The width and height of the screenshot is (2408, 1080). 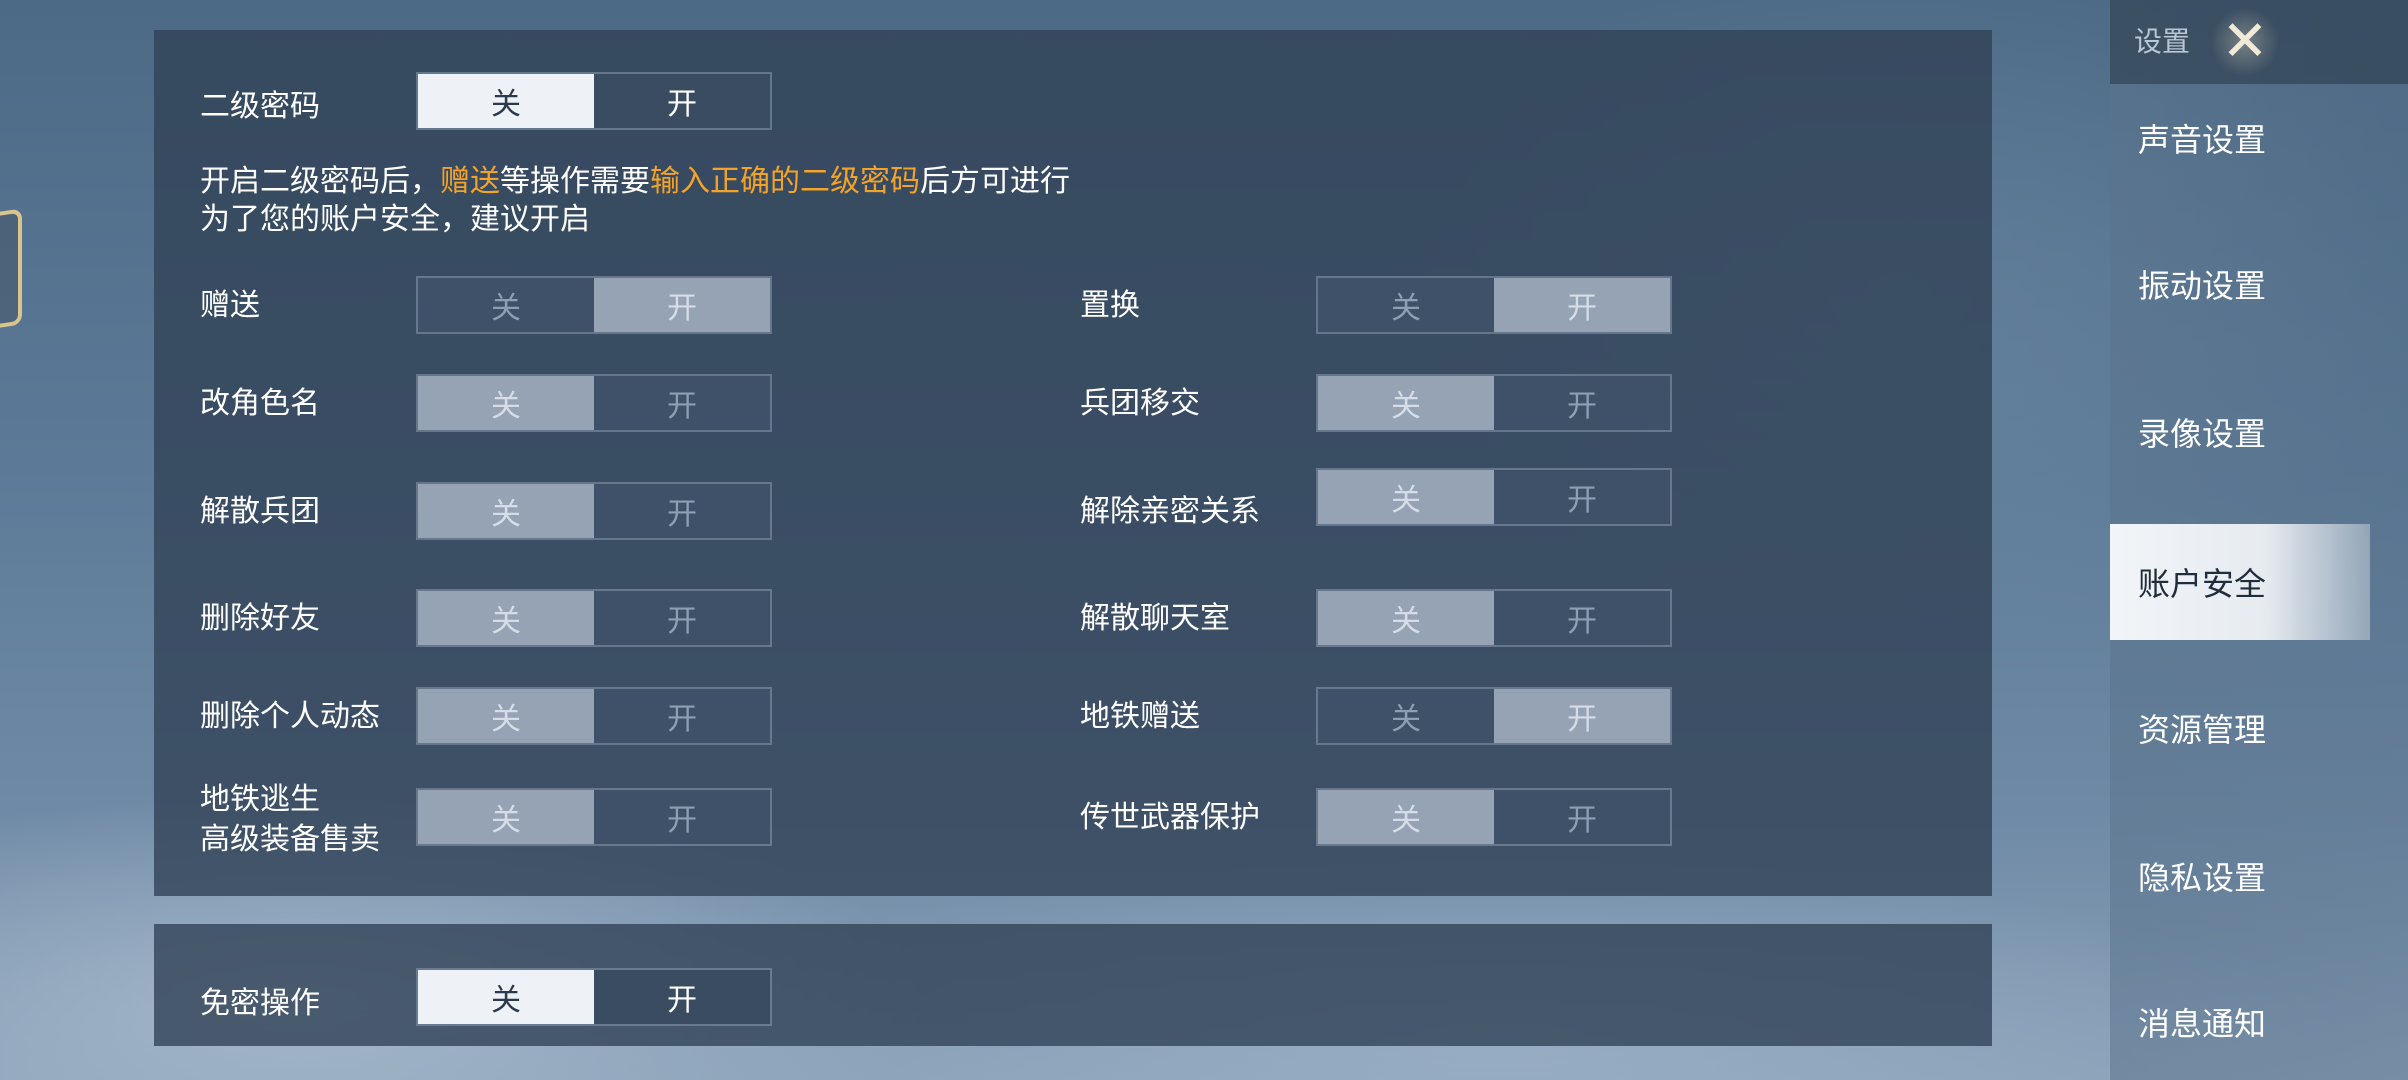 What do you see at coordinates (1140, 403) in the screenshot?
I see `option-label-transfer-legion: 兵团移交` at bounding box center [1140, 403].